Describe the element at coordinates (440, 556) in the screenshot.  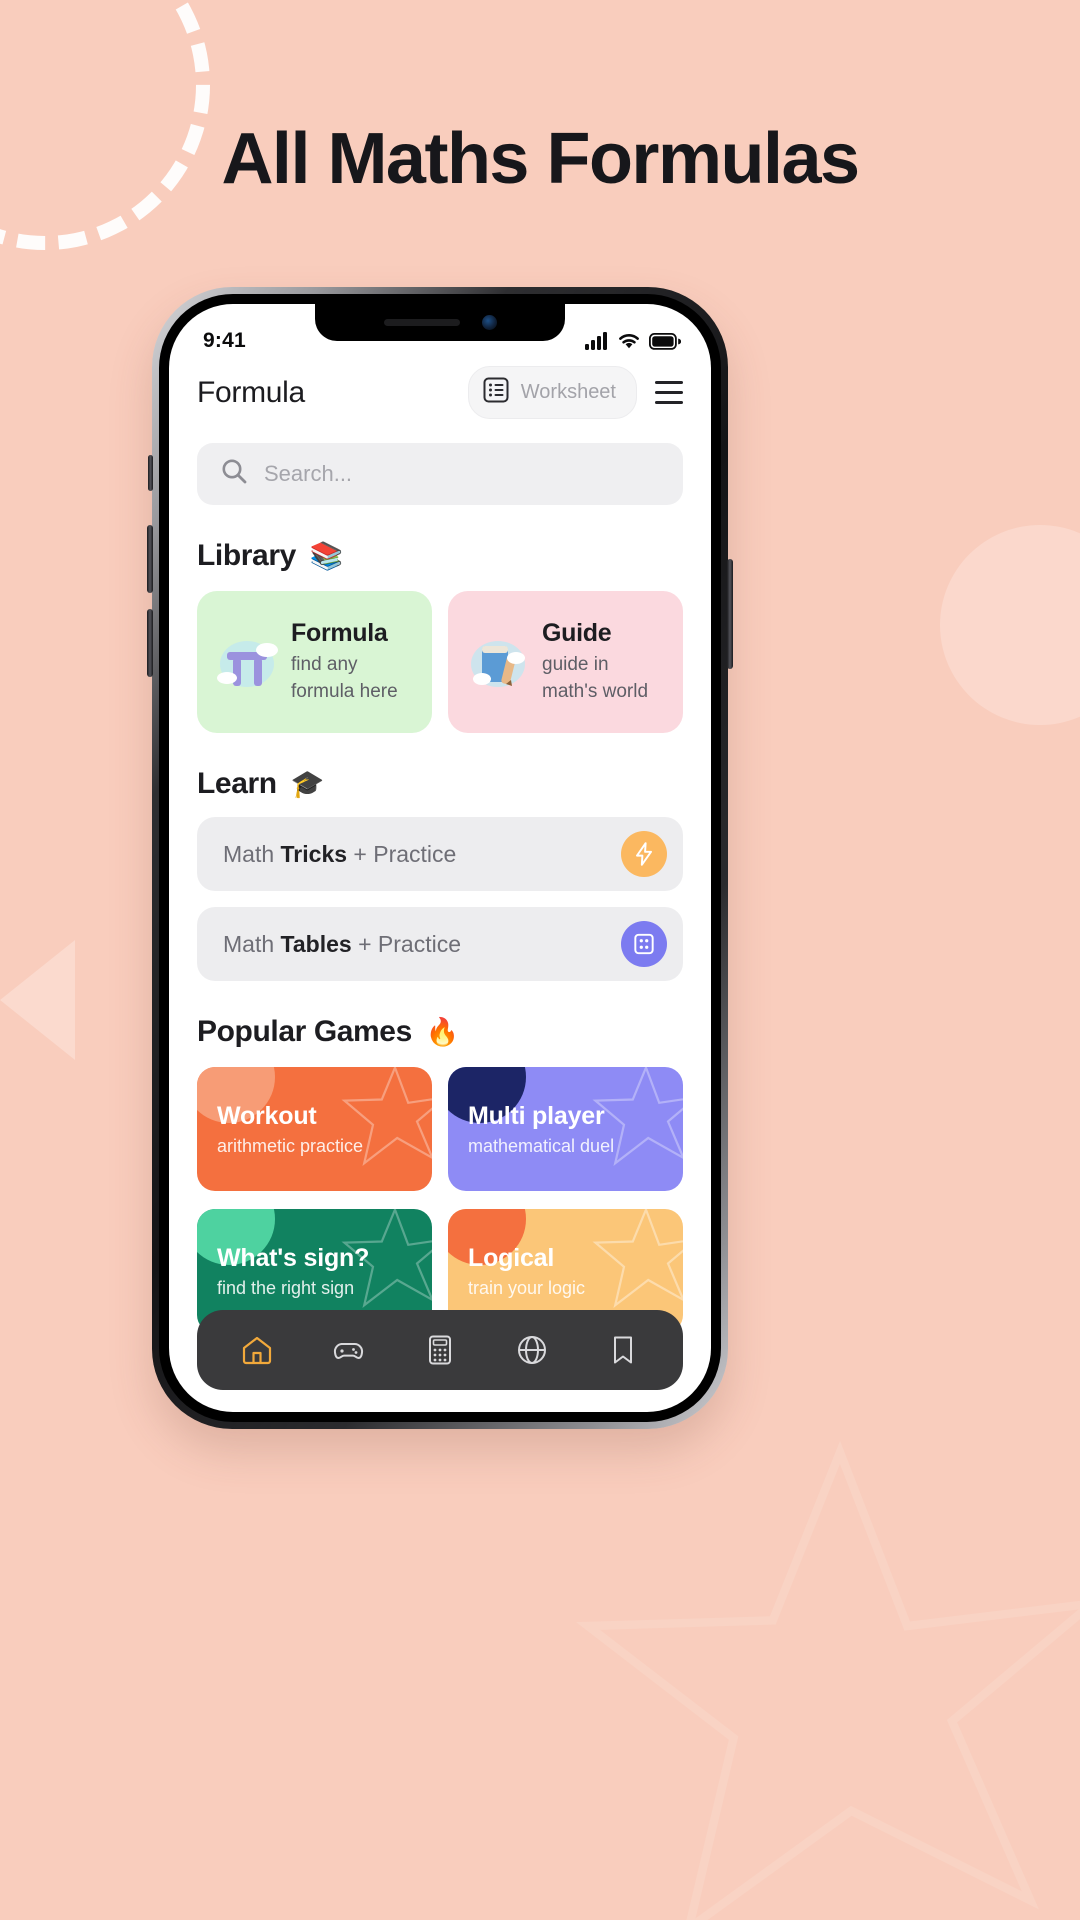
I see `section-title-library: Library 📚` at that location.